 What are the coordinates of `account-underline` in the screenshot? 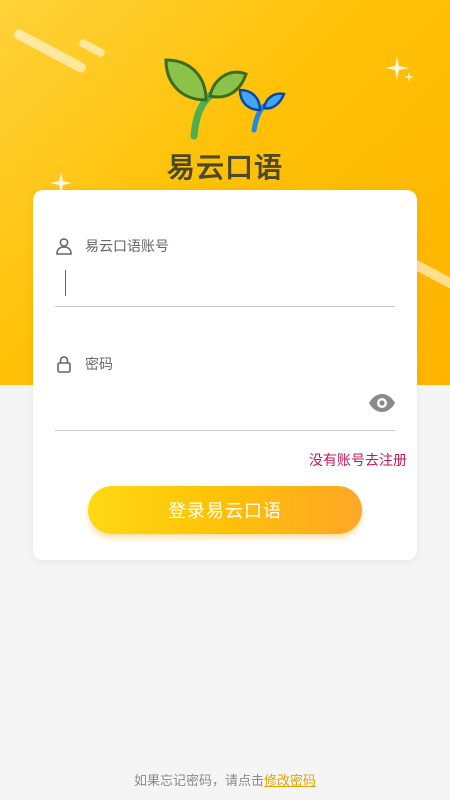 It's located at (225, 306).